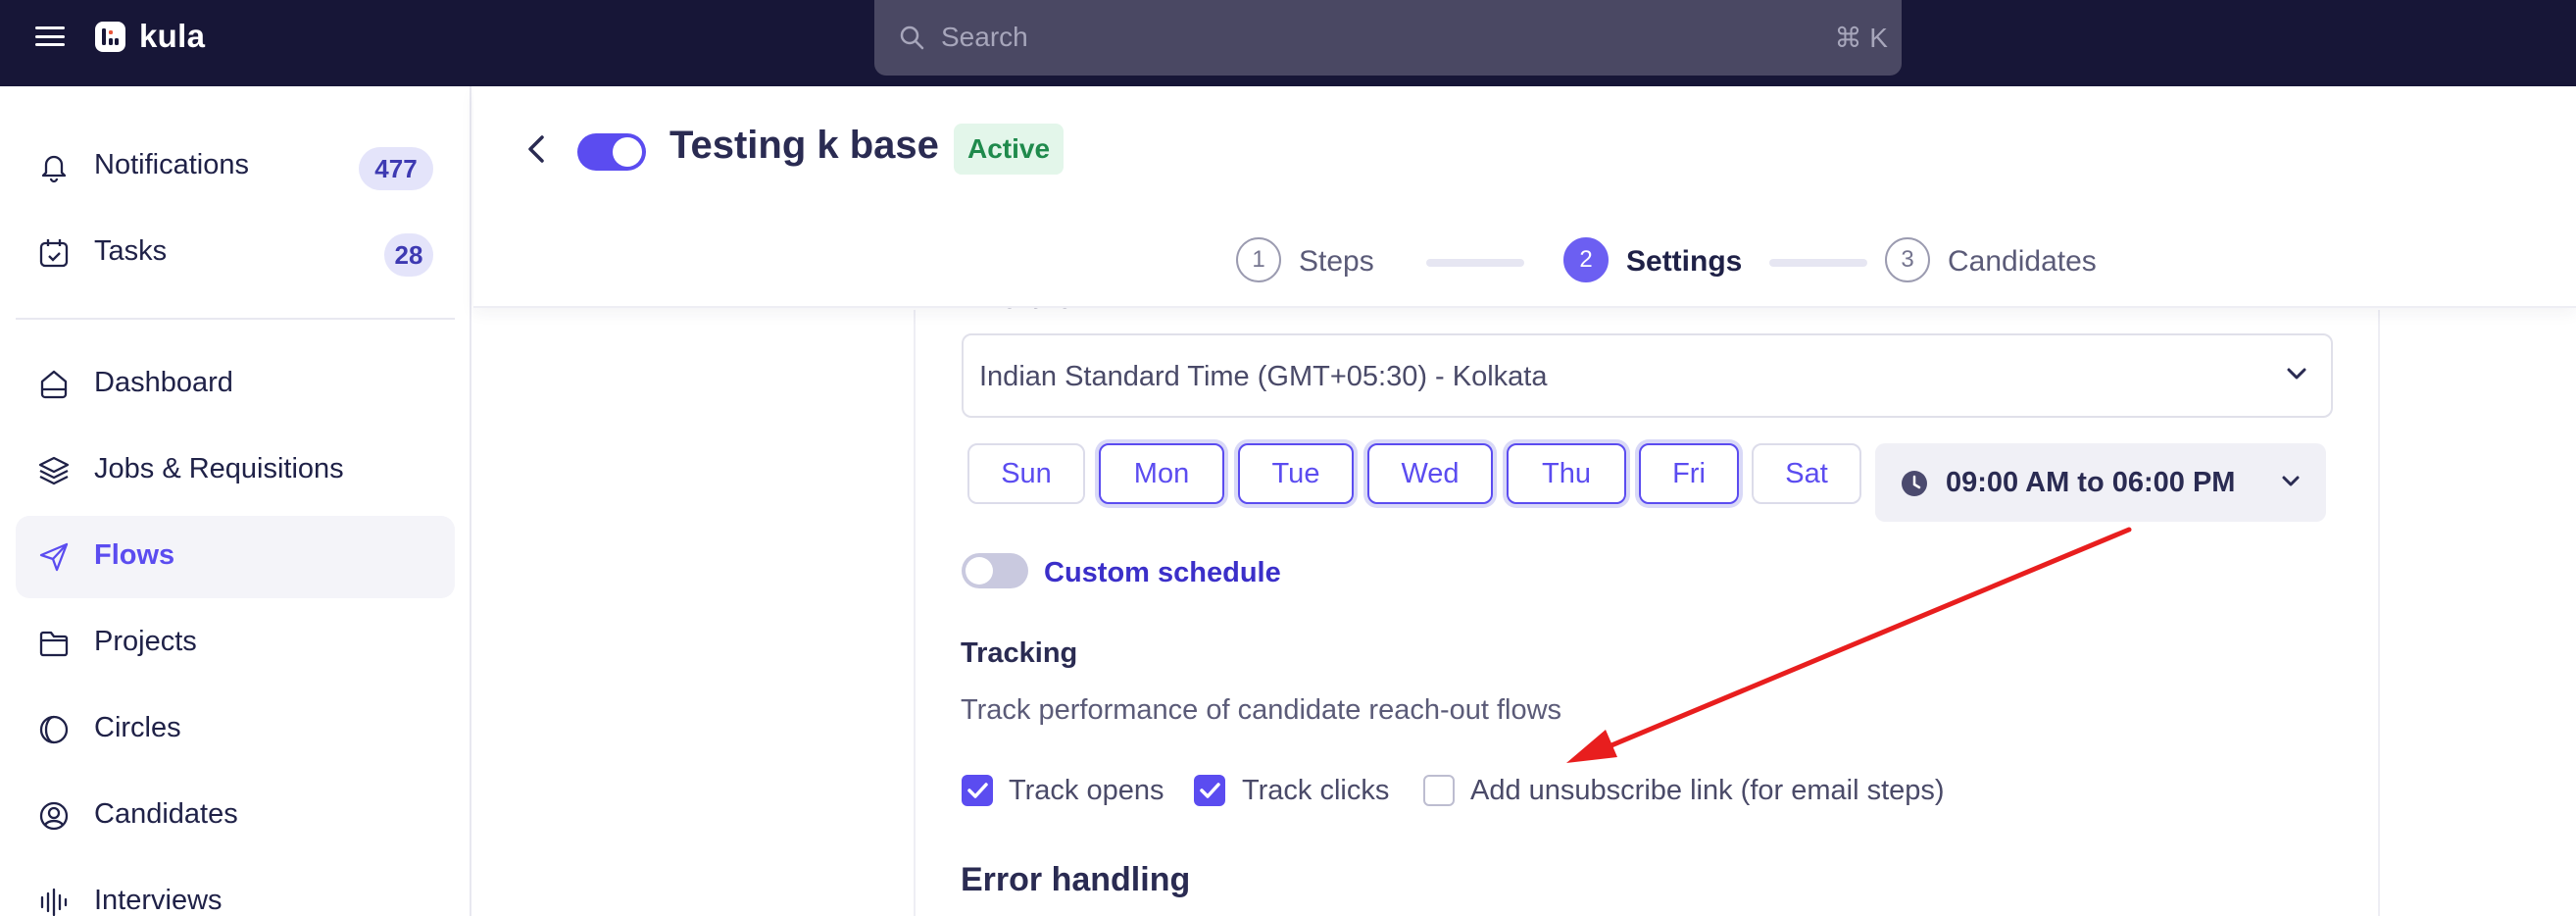  Describe the element at coordinates (995, 570) in the screenshot. I see `custom-schedule-toggle` at that location.